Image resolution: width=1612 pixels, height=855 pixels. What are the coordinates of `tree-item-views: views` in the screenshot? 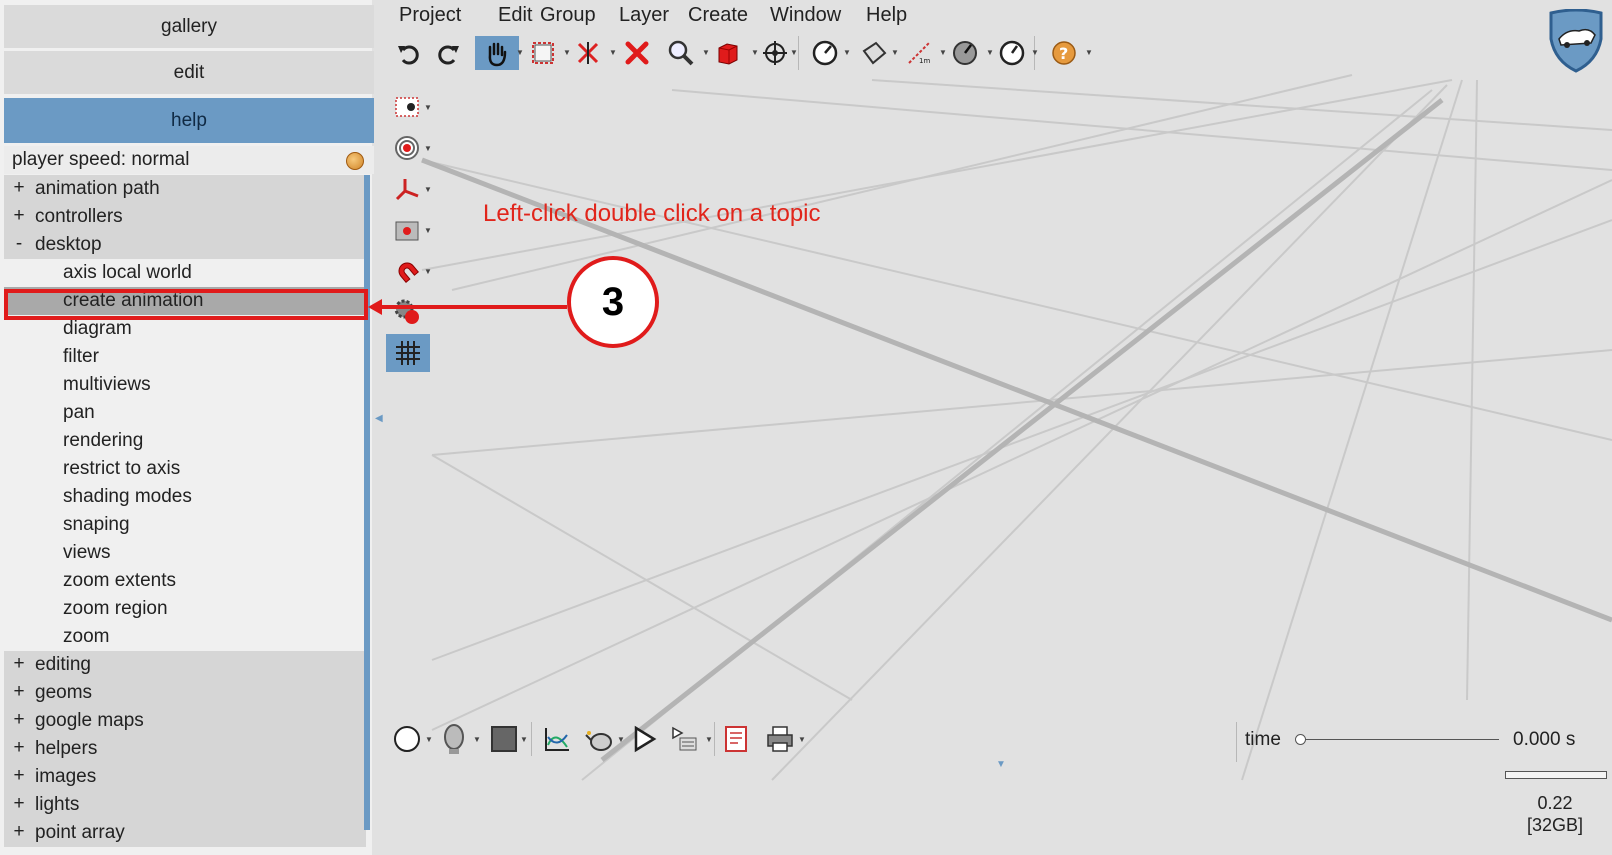 It's located at (185, 553).